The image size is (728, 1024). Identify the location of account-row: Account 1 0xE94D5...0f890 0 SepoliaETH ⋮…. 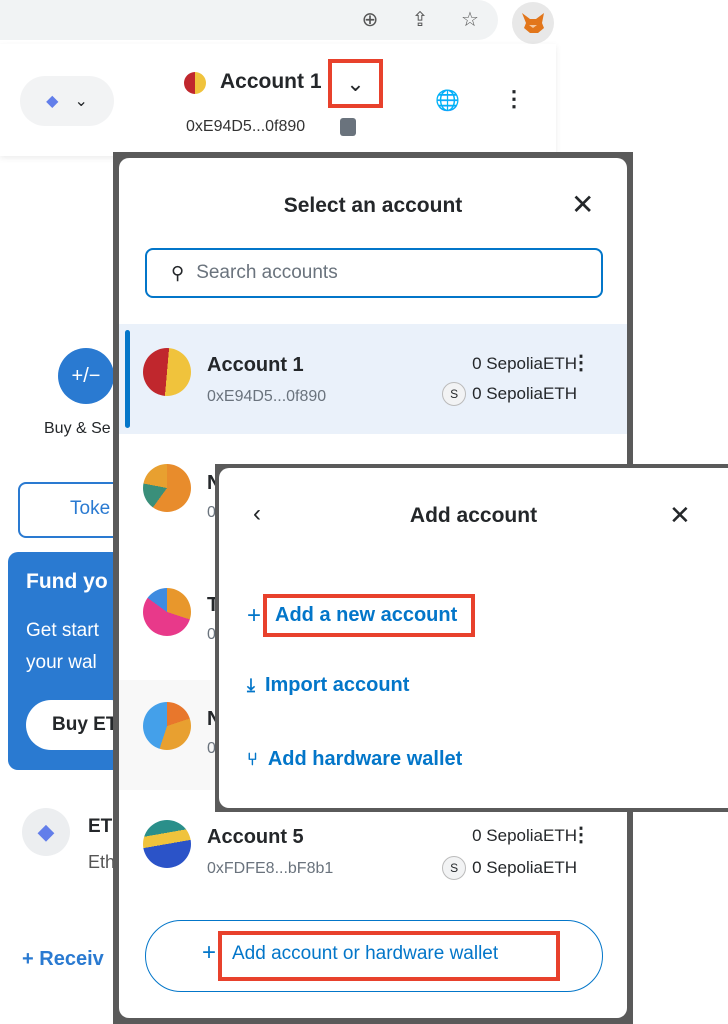
(373, 379).